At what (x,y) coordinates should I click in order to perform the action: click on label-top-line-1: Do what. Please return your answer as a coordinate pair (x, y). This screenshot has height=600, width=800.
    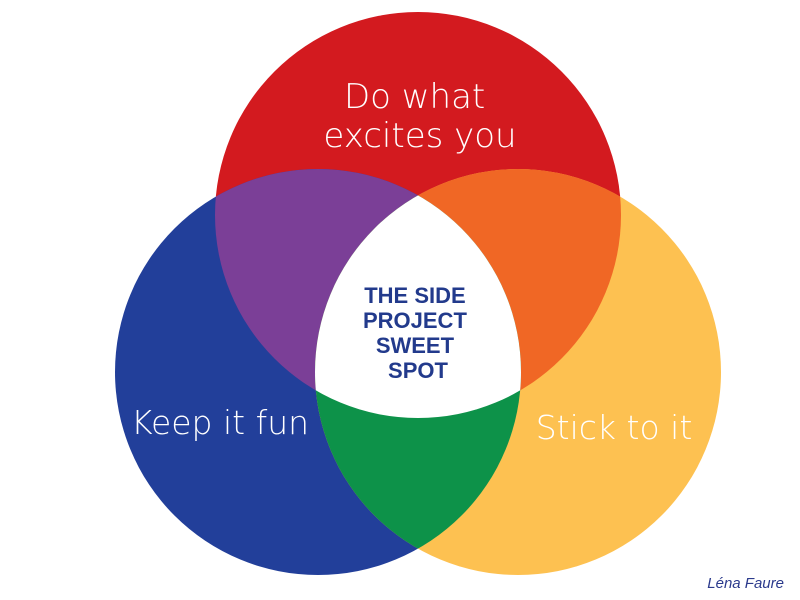
    Looking at the image, I should click on (414, 97).